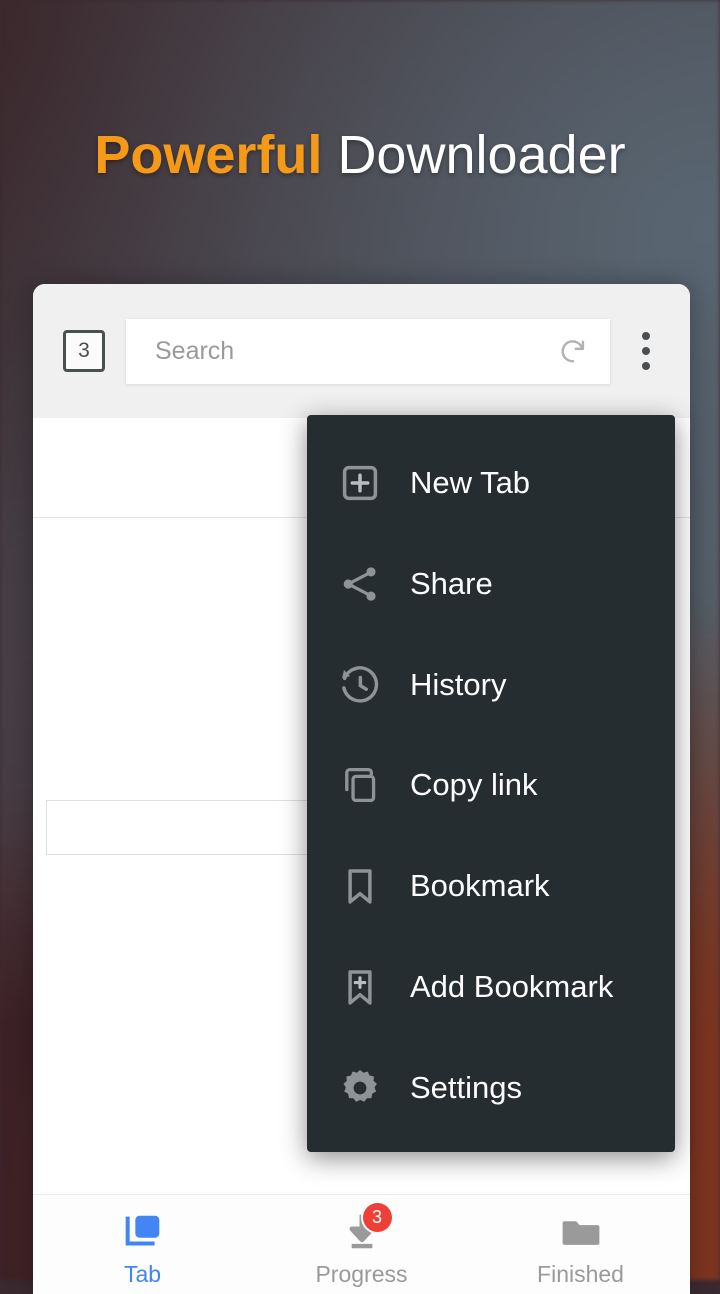 Image resolution: width=720 pixels, height=1294 pixels. I want to click on nav-item-progress: 3 Progress, so click(361, 1244).